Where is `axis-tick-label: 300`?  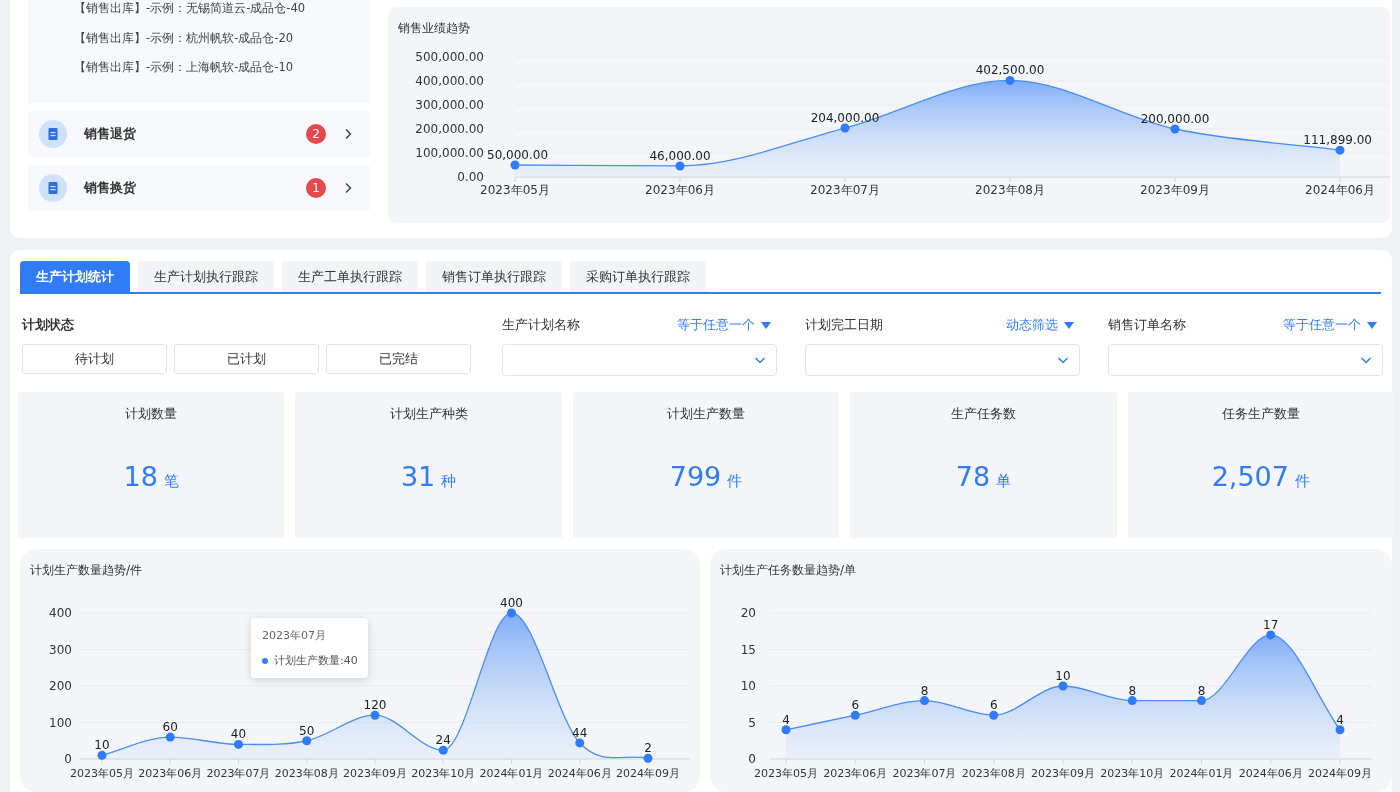 axis-tick-label: 300 is located at coordinates (60, 649).